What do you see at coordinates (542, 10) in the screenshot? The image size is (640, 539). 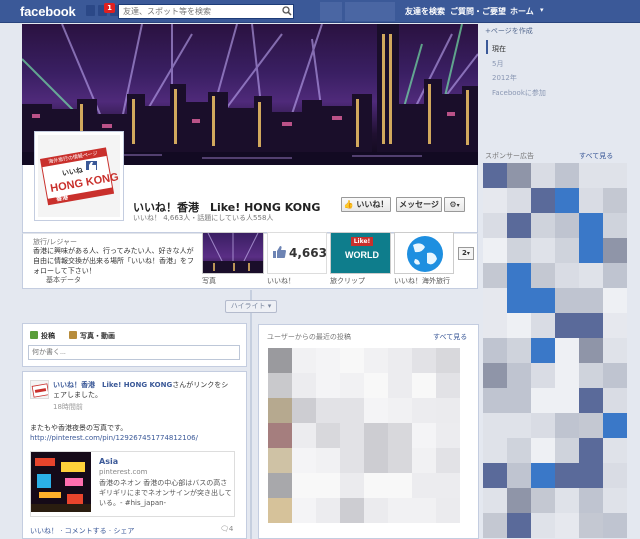 I see `account-menu-icon: ▾` at bounding box center [542, 10].